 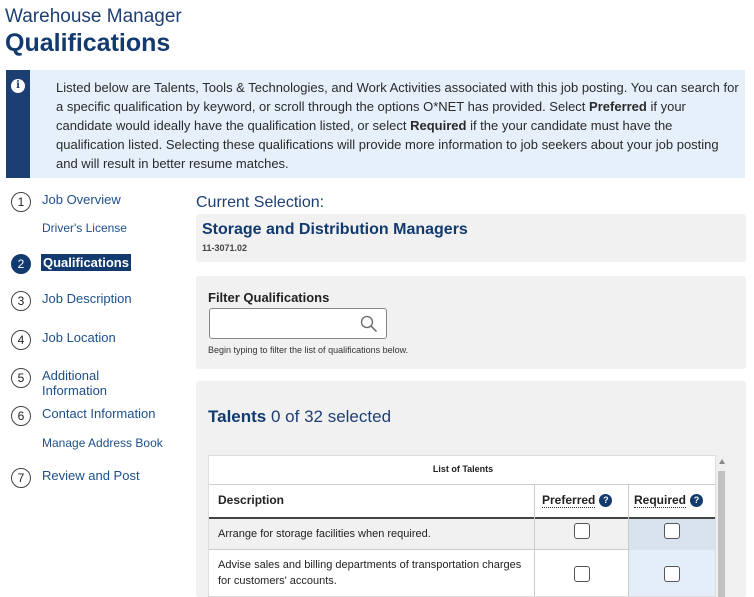 I want to click on step-number: 3, so click(x=21, y=301).